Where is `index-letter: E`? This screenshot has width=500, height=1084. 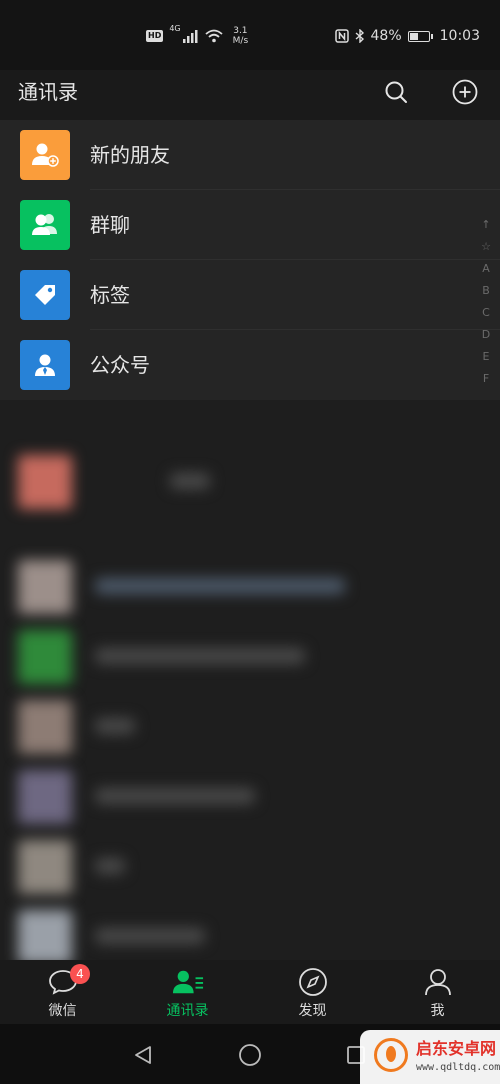
index-letter: E is located at coordinates (486, 357).